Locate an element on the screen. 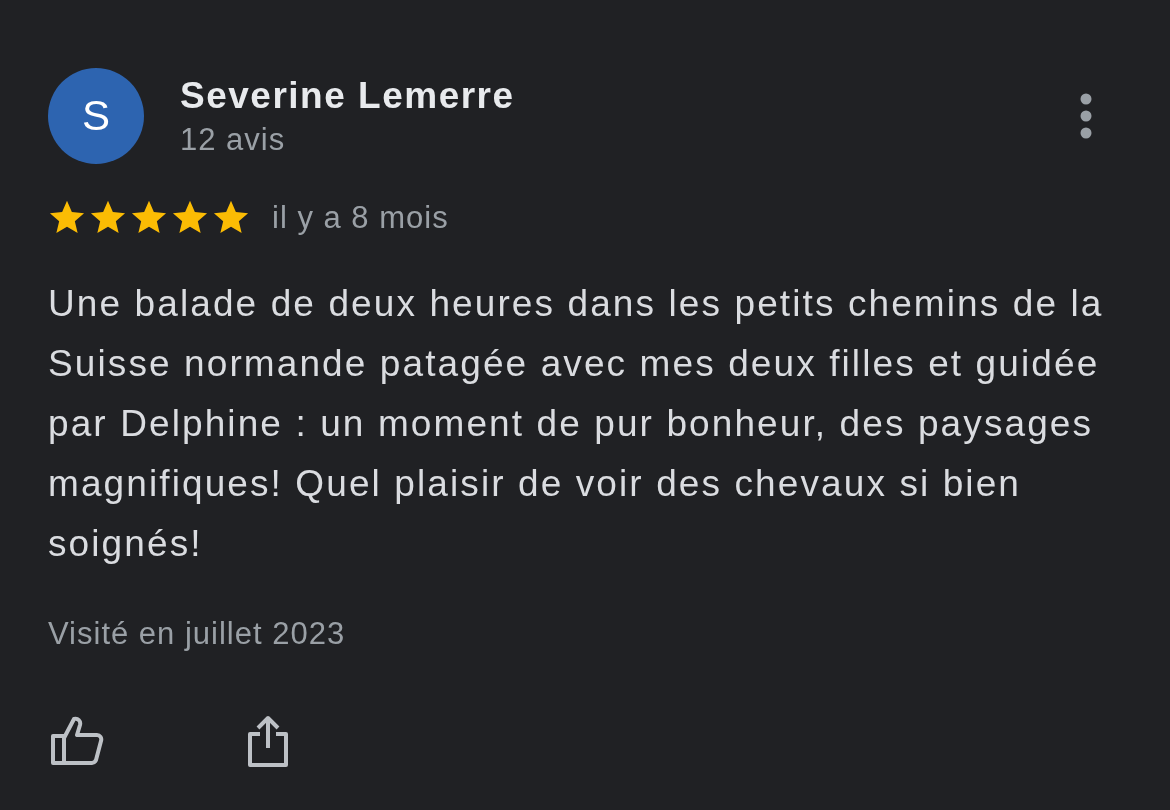 This screenshot has width=1170, height=810. share-icon is located at coordinates (268, 741).